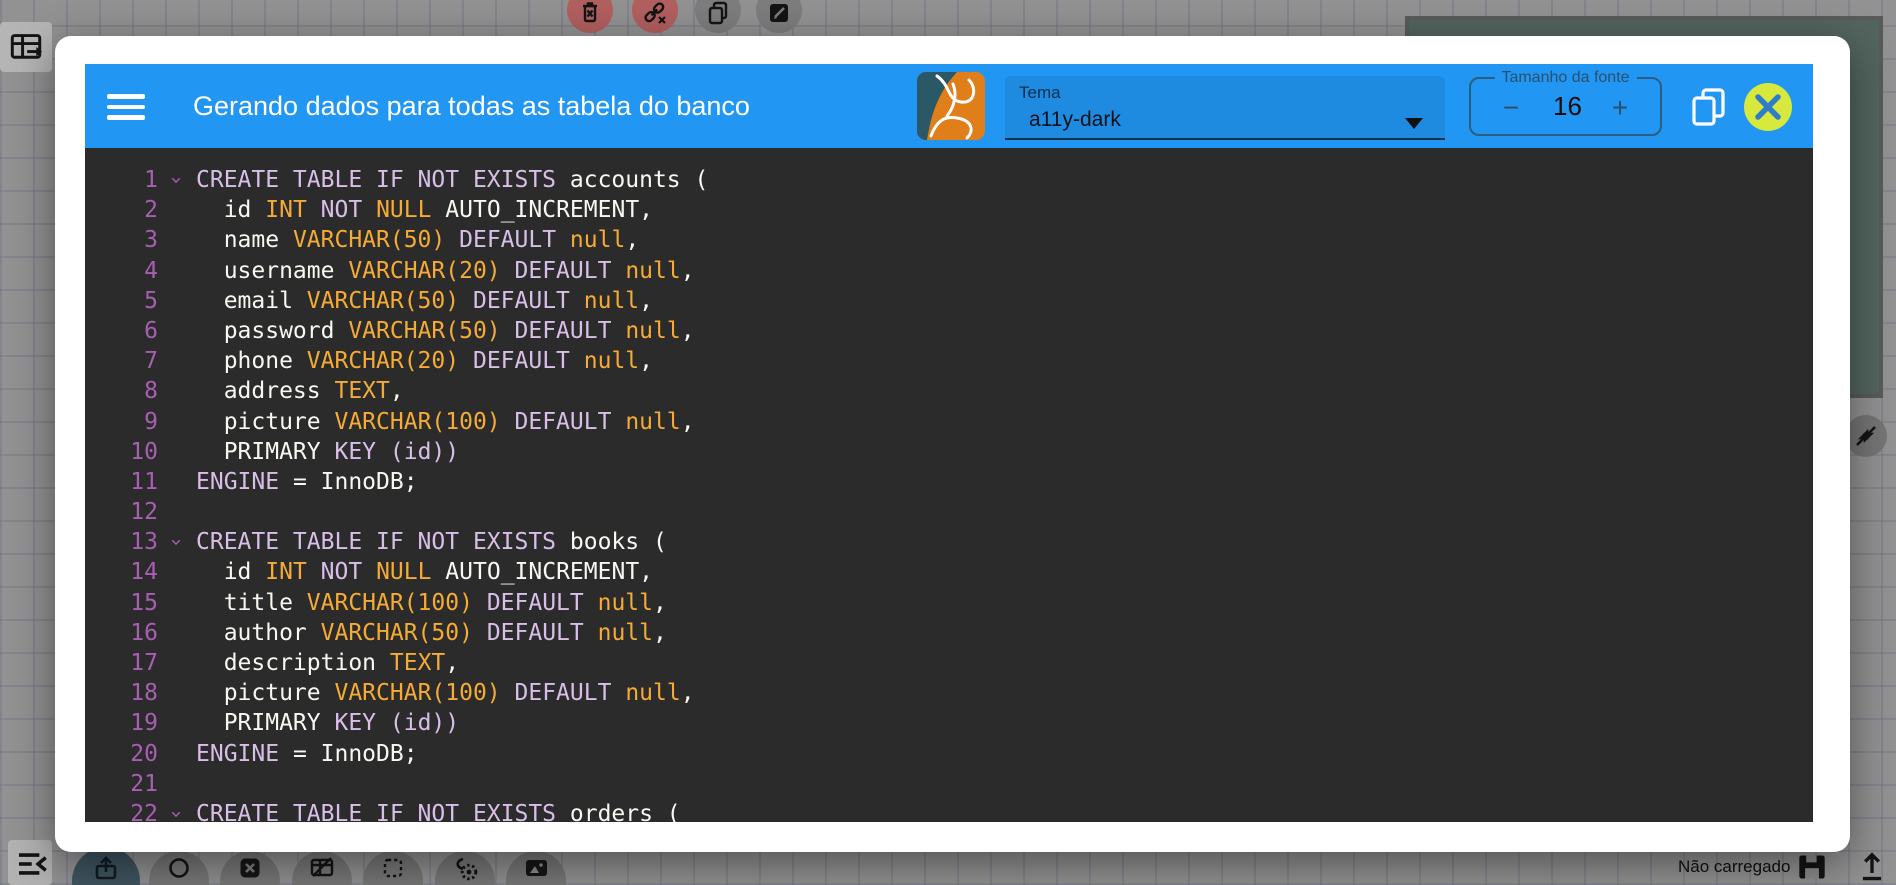 The width and height of the screenshot is (1896, 885). What do you see at coordinates (425, 361) in the screenshot?
I see `code-text: phone VARCHAR(20) DEFAULT null,` at bounding box center [425, 361].